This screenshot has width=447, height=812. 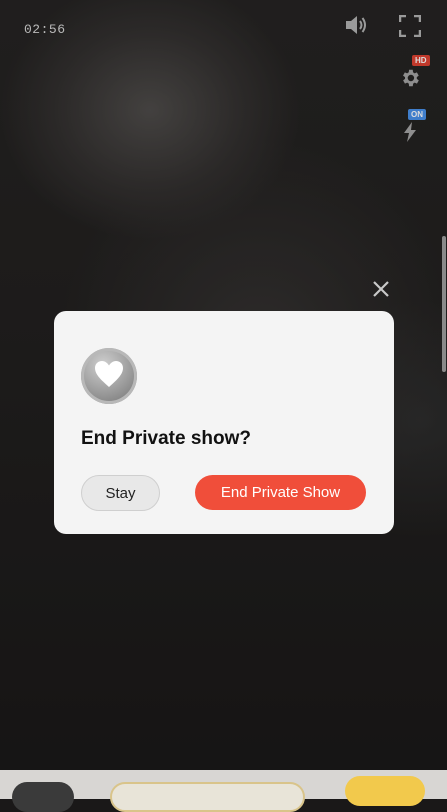 What do you see at coordinates (45, 29) in the screenshot?
I see `stream-timer: 02:56` at bounding box center [45, 29].